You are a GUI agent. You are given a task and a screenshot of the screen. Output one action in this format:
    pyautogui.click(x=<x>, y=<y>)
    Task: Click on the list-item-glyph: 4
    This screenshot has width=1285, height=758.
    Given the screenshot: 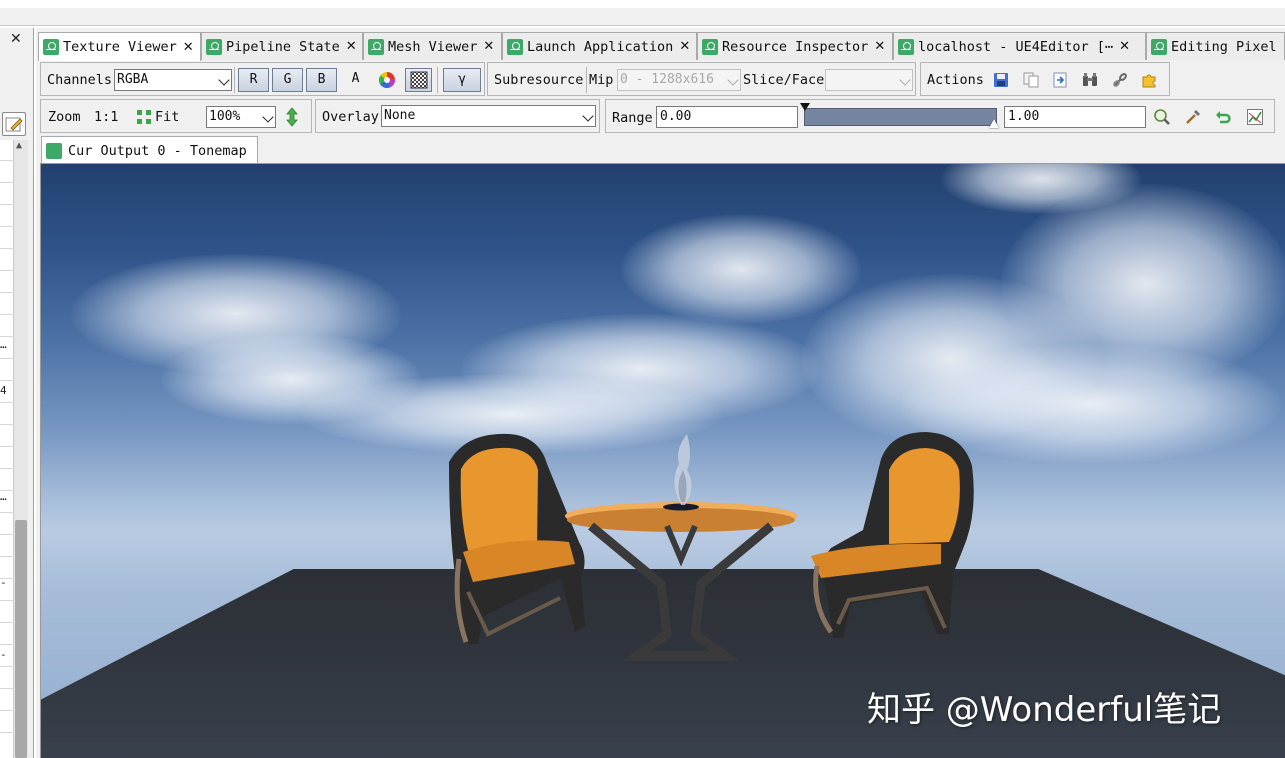 What is the action you would take?
    pyautogui.click(x=3, y=390)
    